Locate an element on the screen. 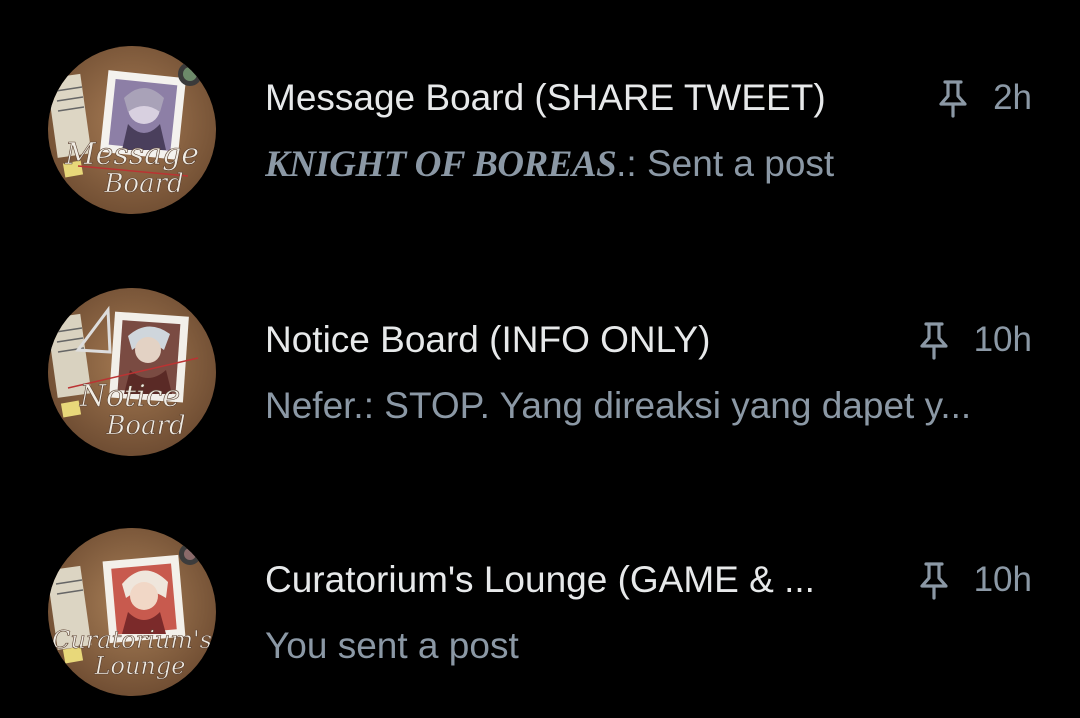  conversation-title: Message Board (SHARE TWEET) is located at coordinates (545, 97).